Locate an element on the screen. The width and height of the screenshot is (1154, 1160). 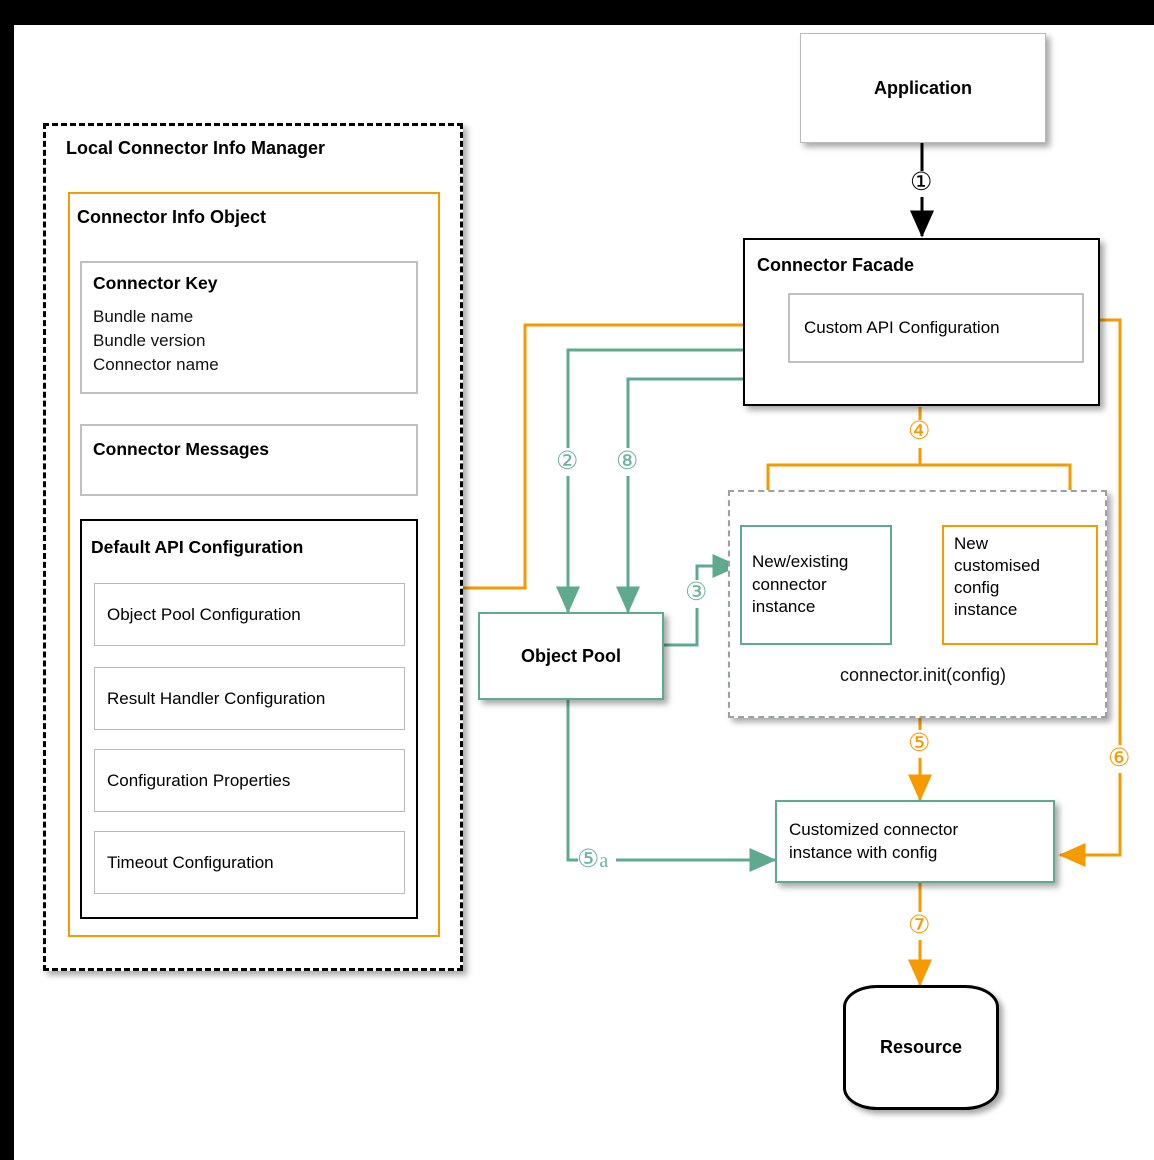
connector-init-label: connector.init(config) is located at coordinates (923, 675).